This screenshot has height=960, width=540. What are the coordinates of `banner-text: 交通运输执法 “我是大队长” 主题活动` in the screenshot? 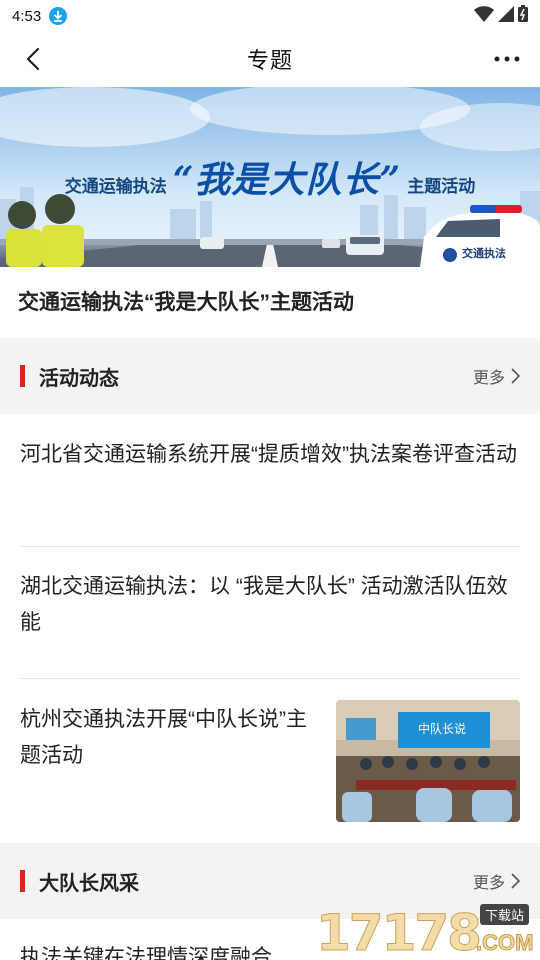 It's located at (270, 177).